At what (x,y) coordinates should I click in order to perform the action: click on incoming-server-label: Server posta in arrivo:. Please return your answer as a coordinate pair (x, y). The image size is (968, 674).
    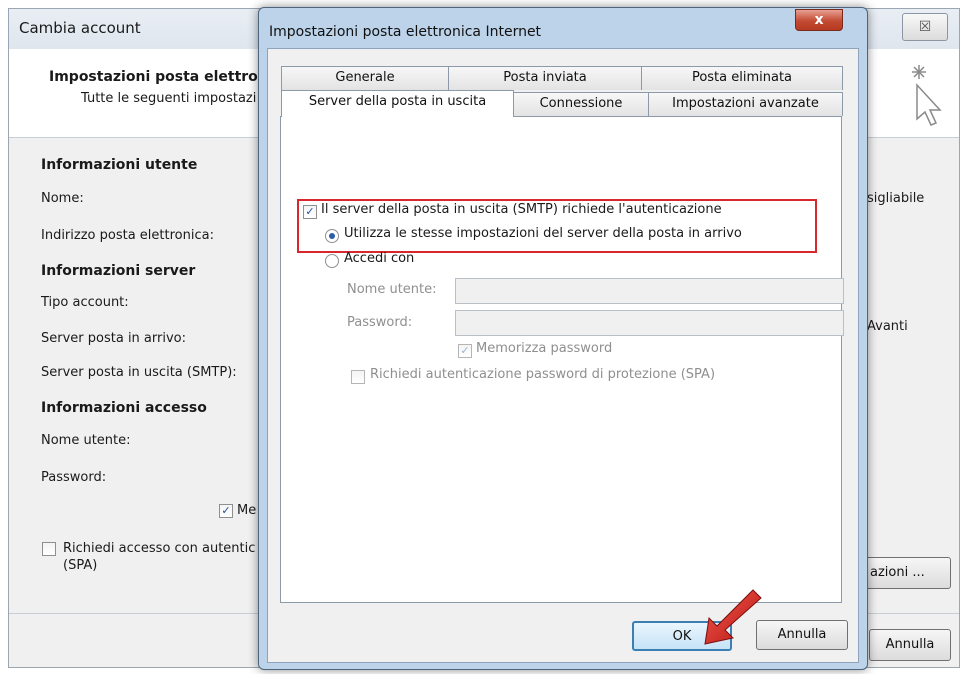
    Looking at the image, I should click on (113, 338).